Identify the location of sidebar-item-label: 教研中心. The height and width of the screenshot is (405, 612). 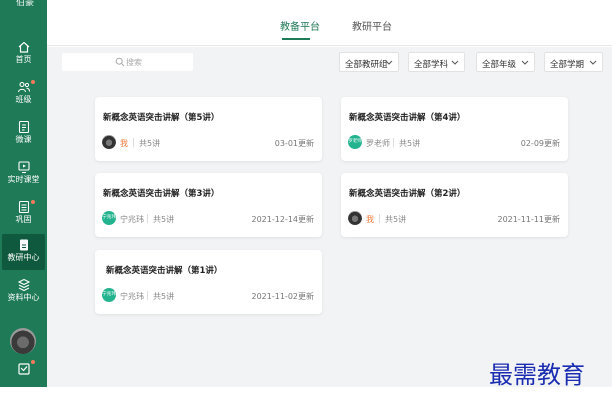
(23, 257).